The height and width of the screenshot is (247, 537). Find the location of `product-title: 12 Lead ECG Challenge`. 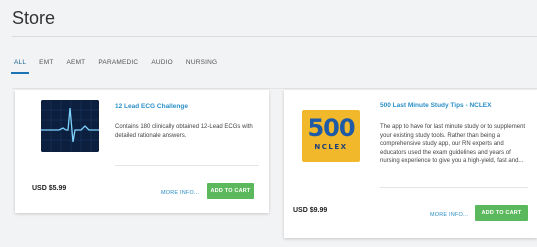

product-title: 12 Lead ECG Challenge is located at coordinates (151, 106).